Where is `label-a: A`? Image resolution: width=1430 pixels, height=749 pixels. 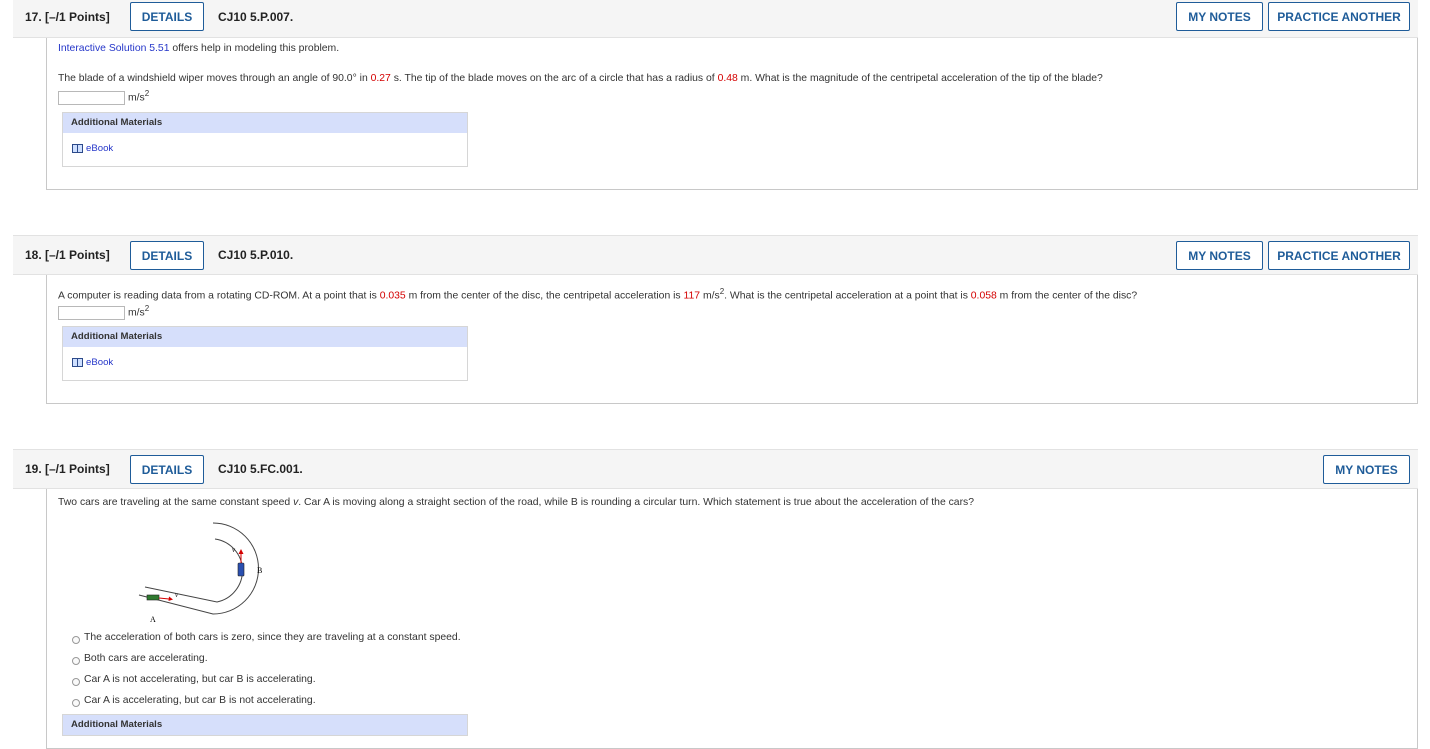
label-a: A is located at coordinates (153, 619).